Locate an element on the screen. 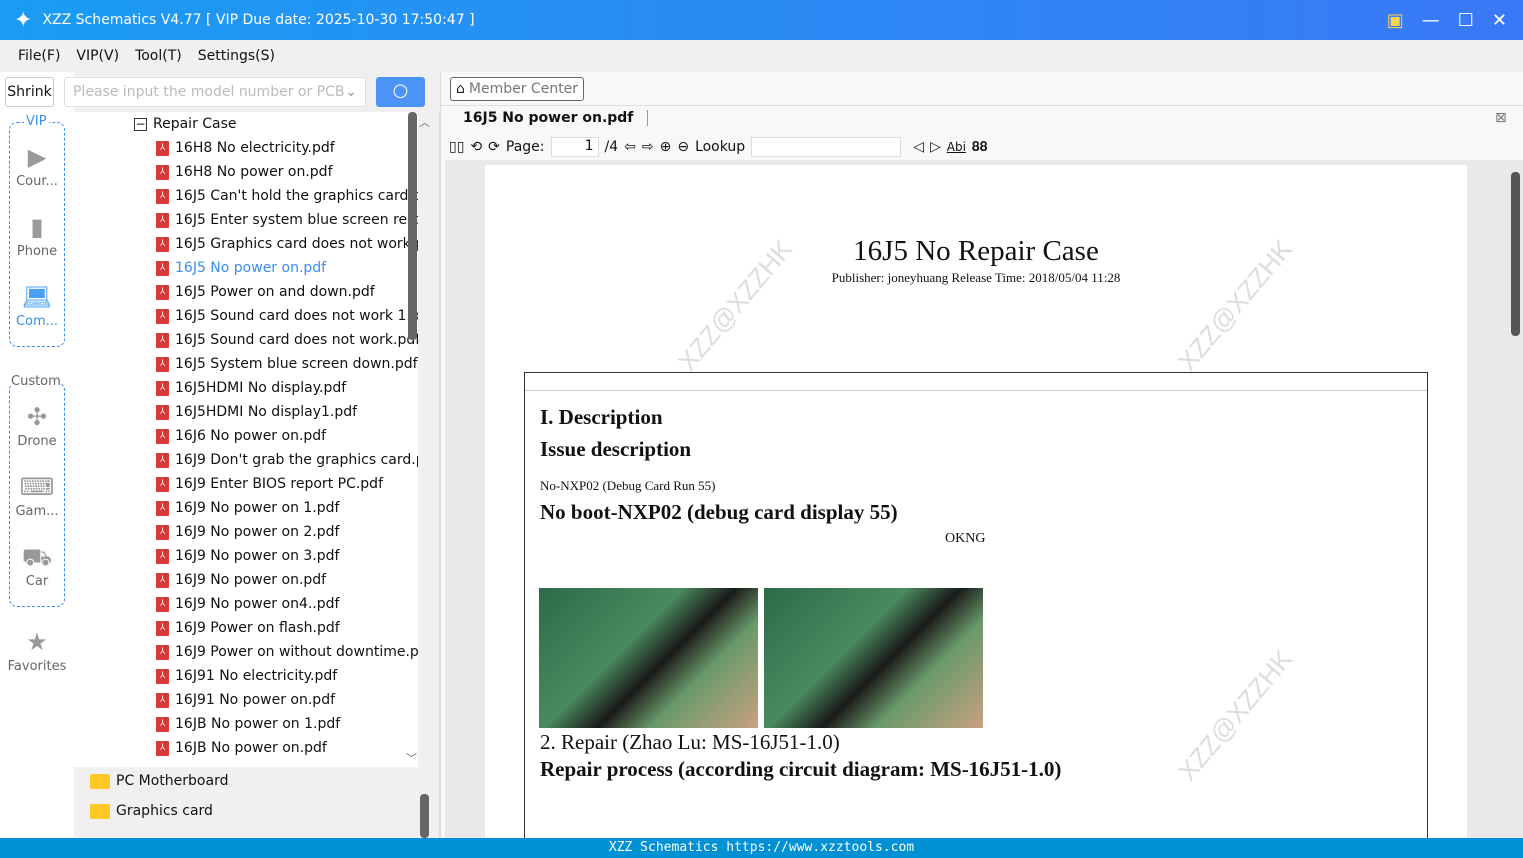 Image resolution: width=1523 pixels, height=858 pixels. doc-title: 16J5 No Repair Case is located at coordinates (976, 251).